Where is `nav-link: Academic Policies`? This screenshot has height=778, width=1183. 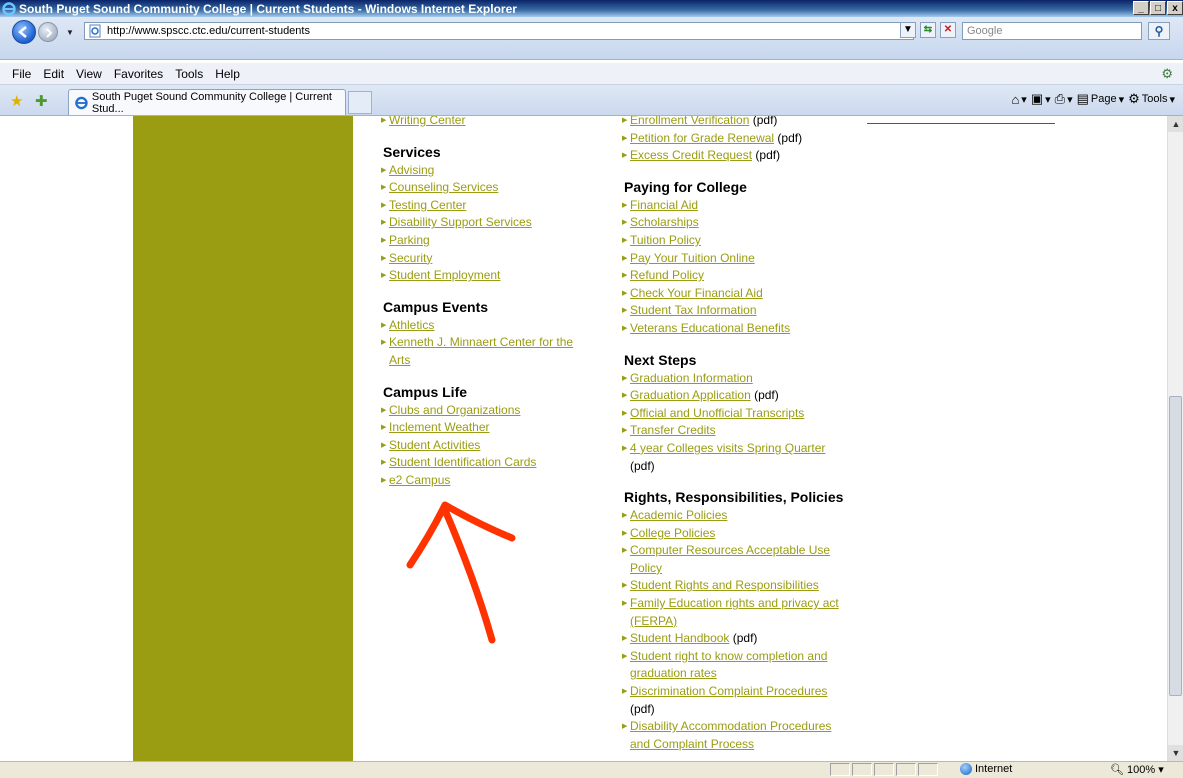 nav-link: Academic Policies is located at coordinates (678, 515).